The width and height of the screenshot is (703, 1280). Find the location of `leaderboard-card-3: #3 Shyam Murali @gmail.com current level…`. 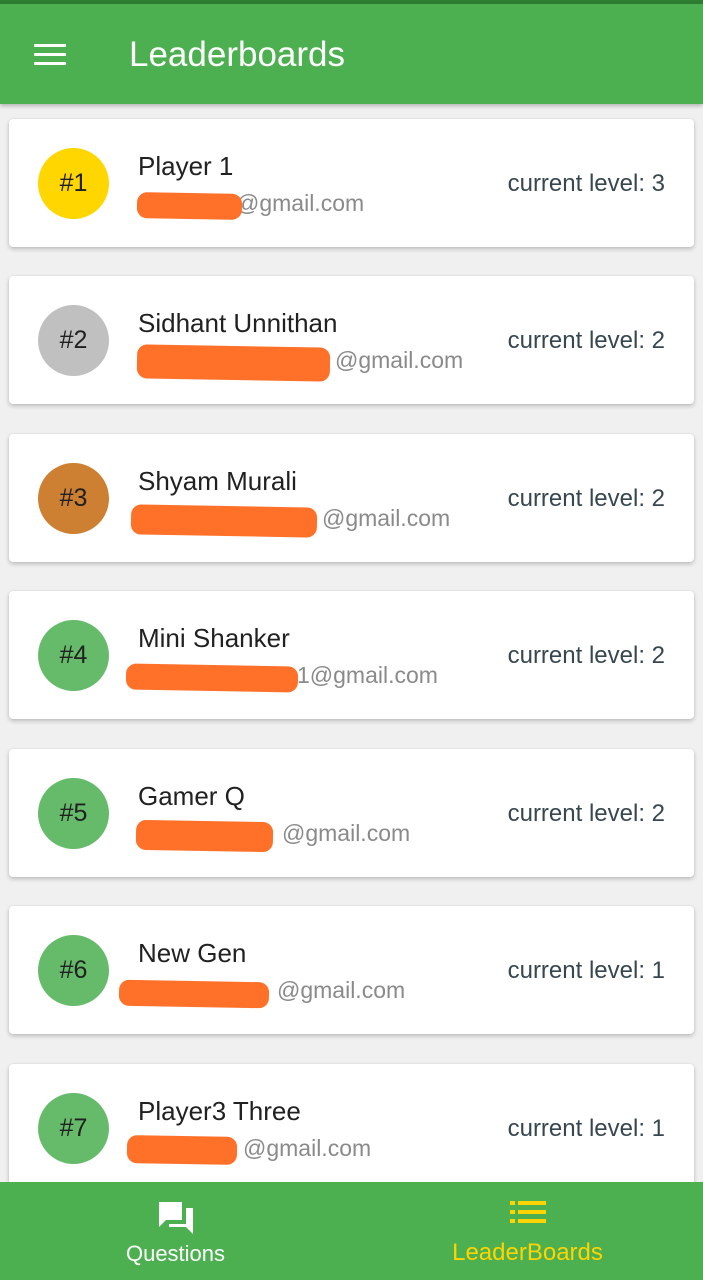

leaderboard-card-3: #3 Shyam Murali @gmail.com current level… is located at coordinates (351, 498).